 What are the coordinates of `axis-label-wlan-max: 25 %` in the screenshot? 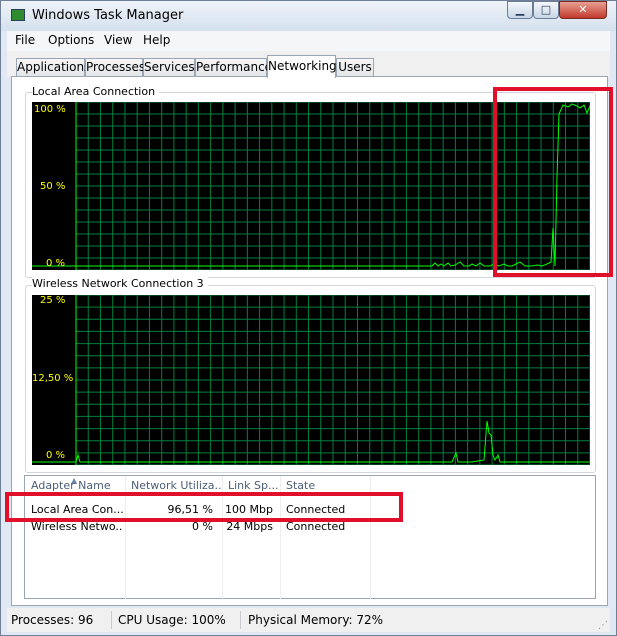 It's located at (53, 300).